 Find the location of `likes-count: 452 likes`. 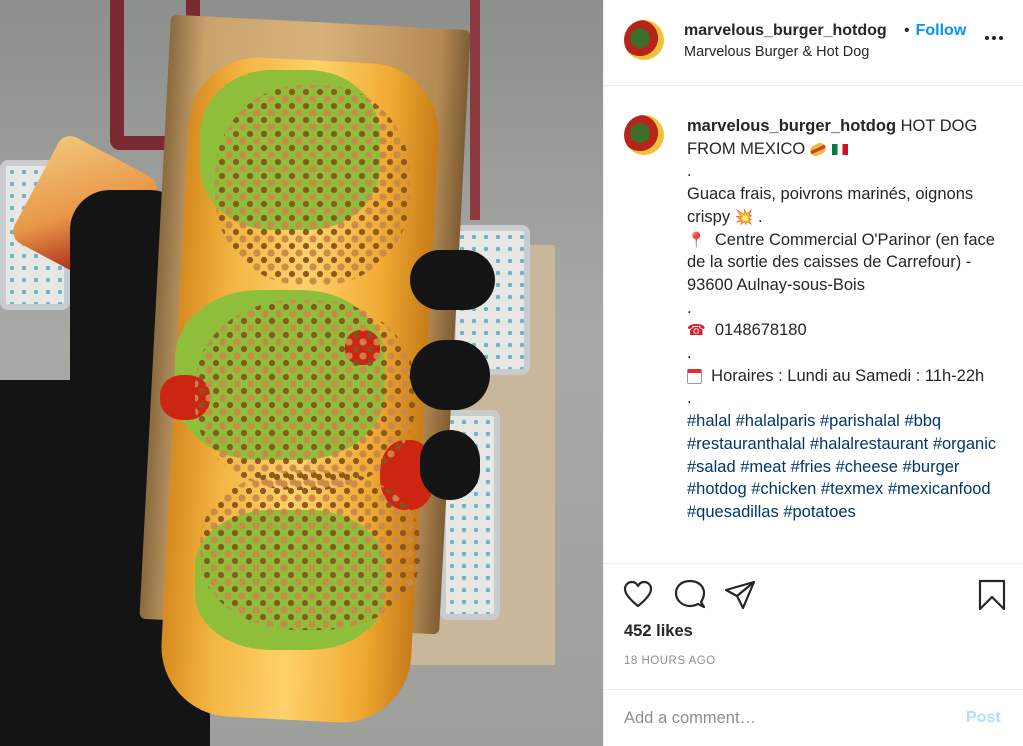

likes-count: 452 likes is located at coordinates (658, 631).